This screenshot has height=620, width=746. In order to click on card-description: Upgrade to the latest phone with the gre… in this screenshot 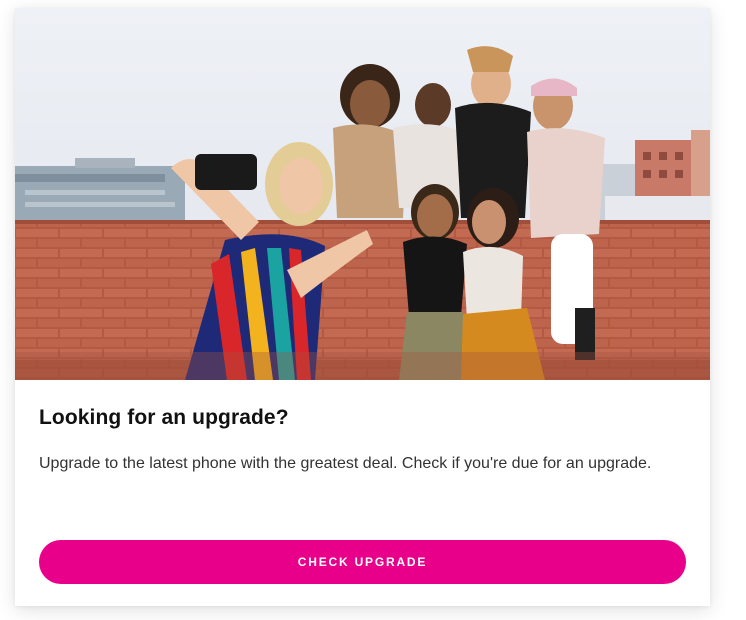, I will do `click(345, 463)`.